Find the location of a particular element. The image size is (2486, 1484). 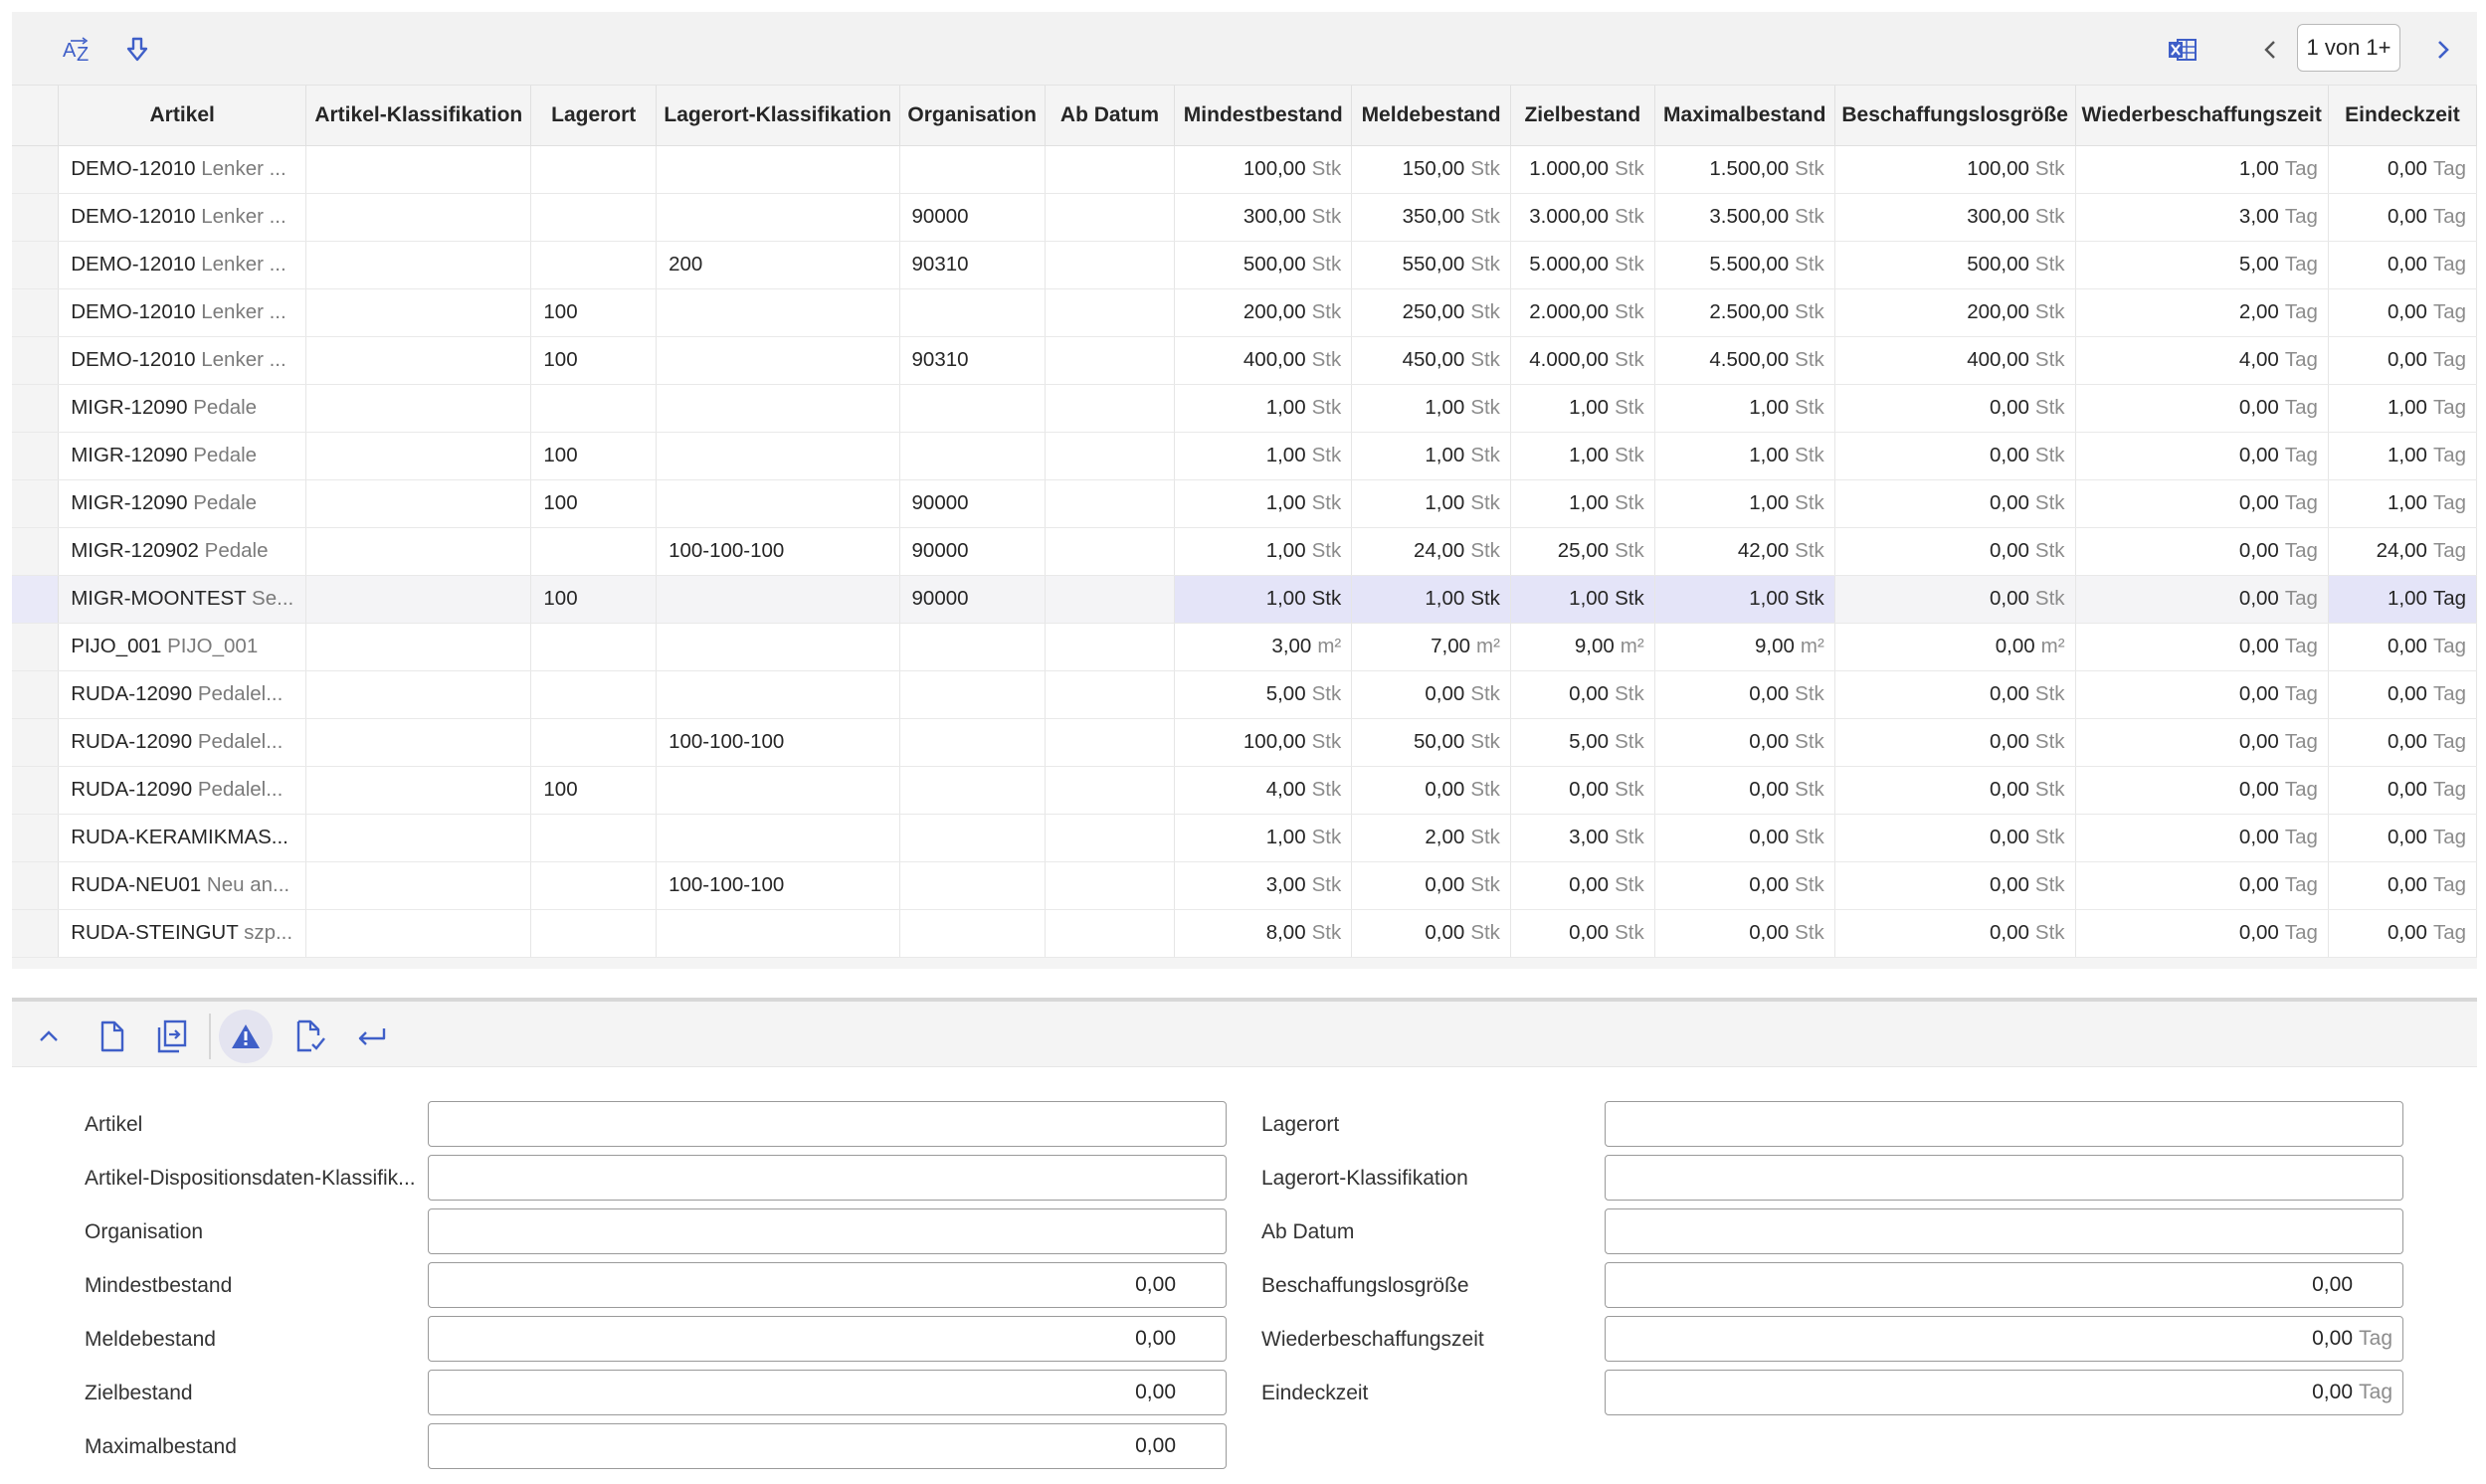

cell-ziel: 5.000,00 Stk is located at coordinates (1582, 265).